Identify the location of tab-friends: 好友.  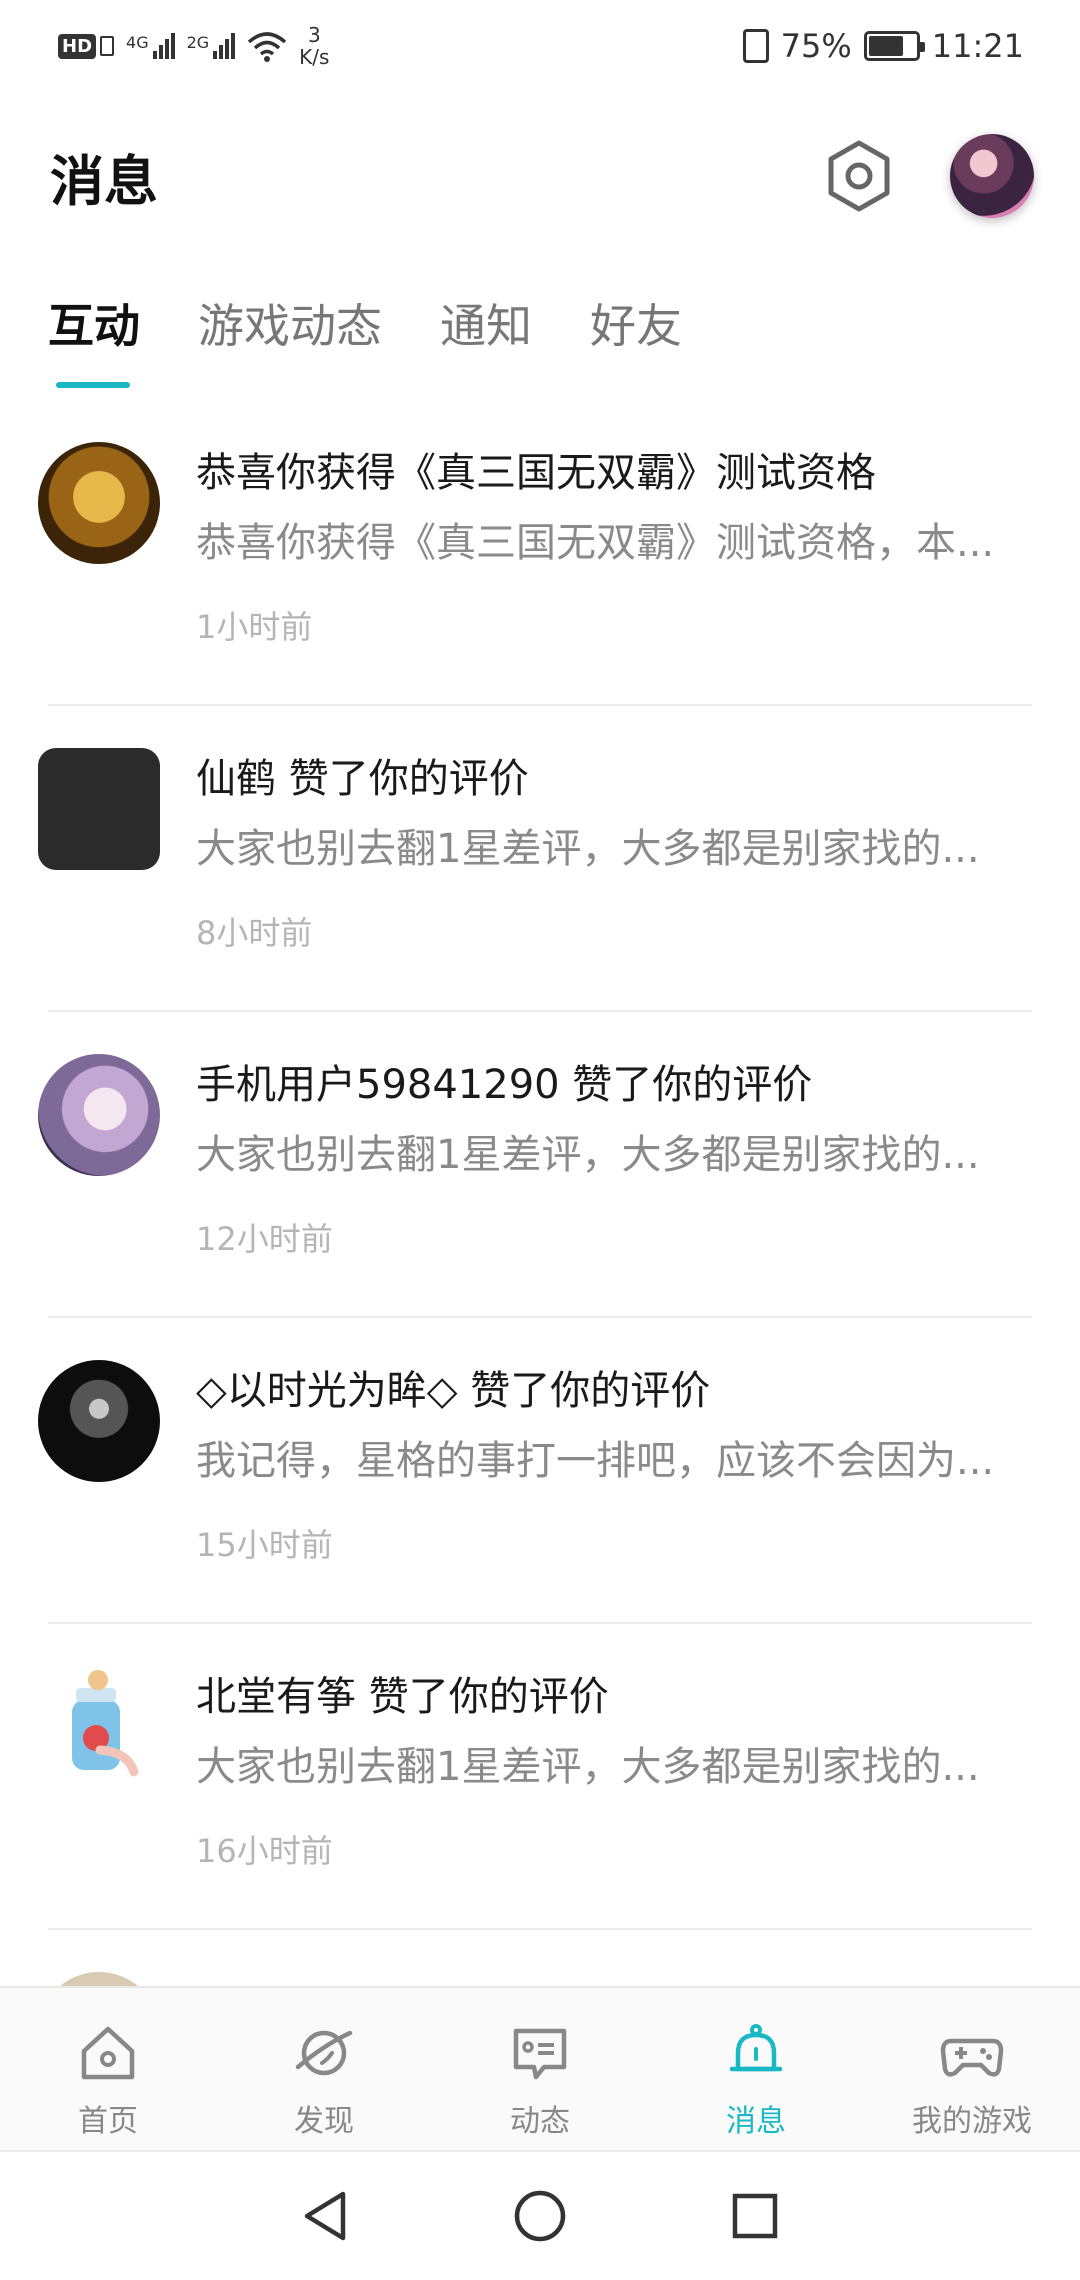
(636, 339).